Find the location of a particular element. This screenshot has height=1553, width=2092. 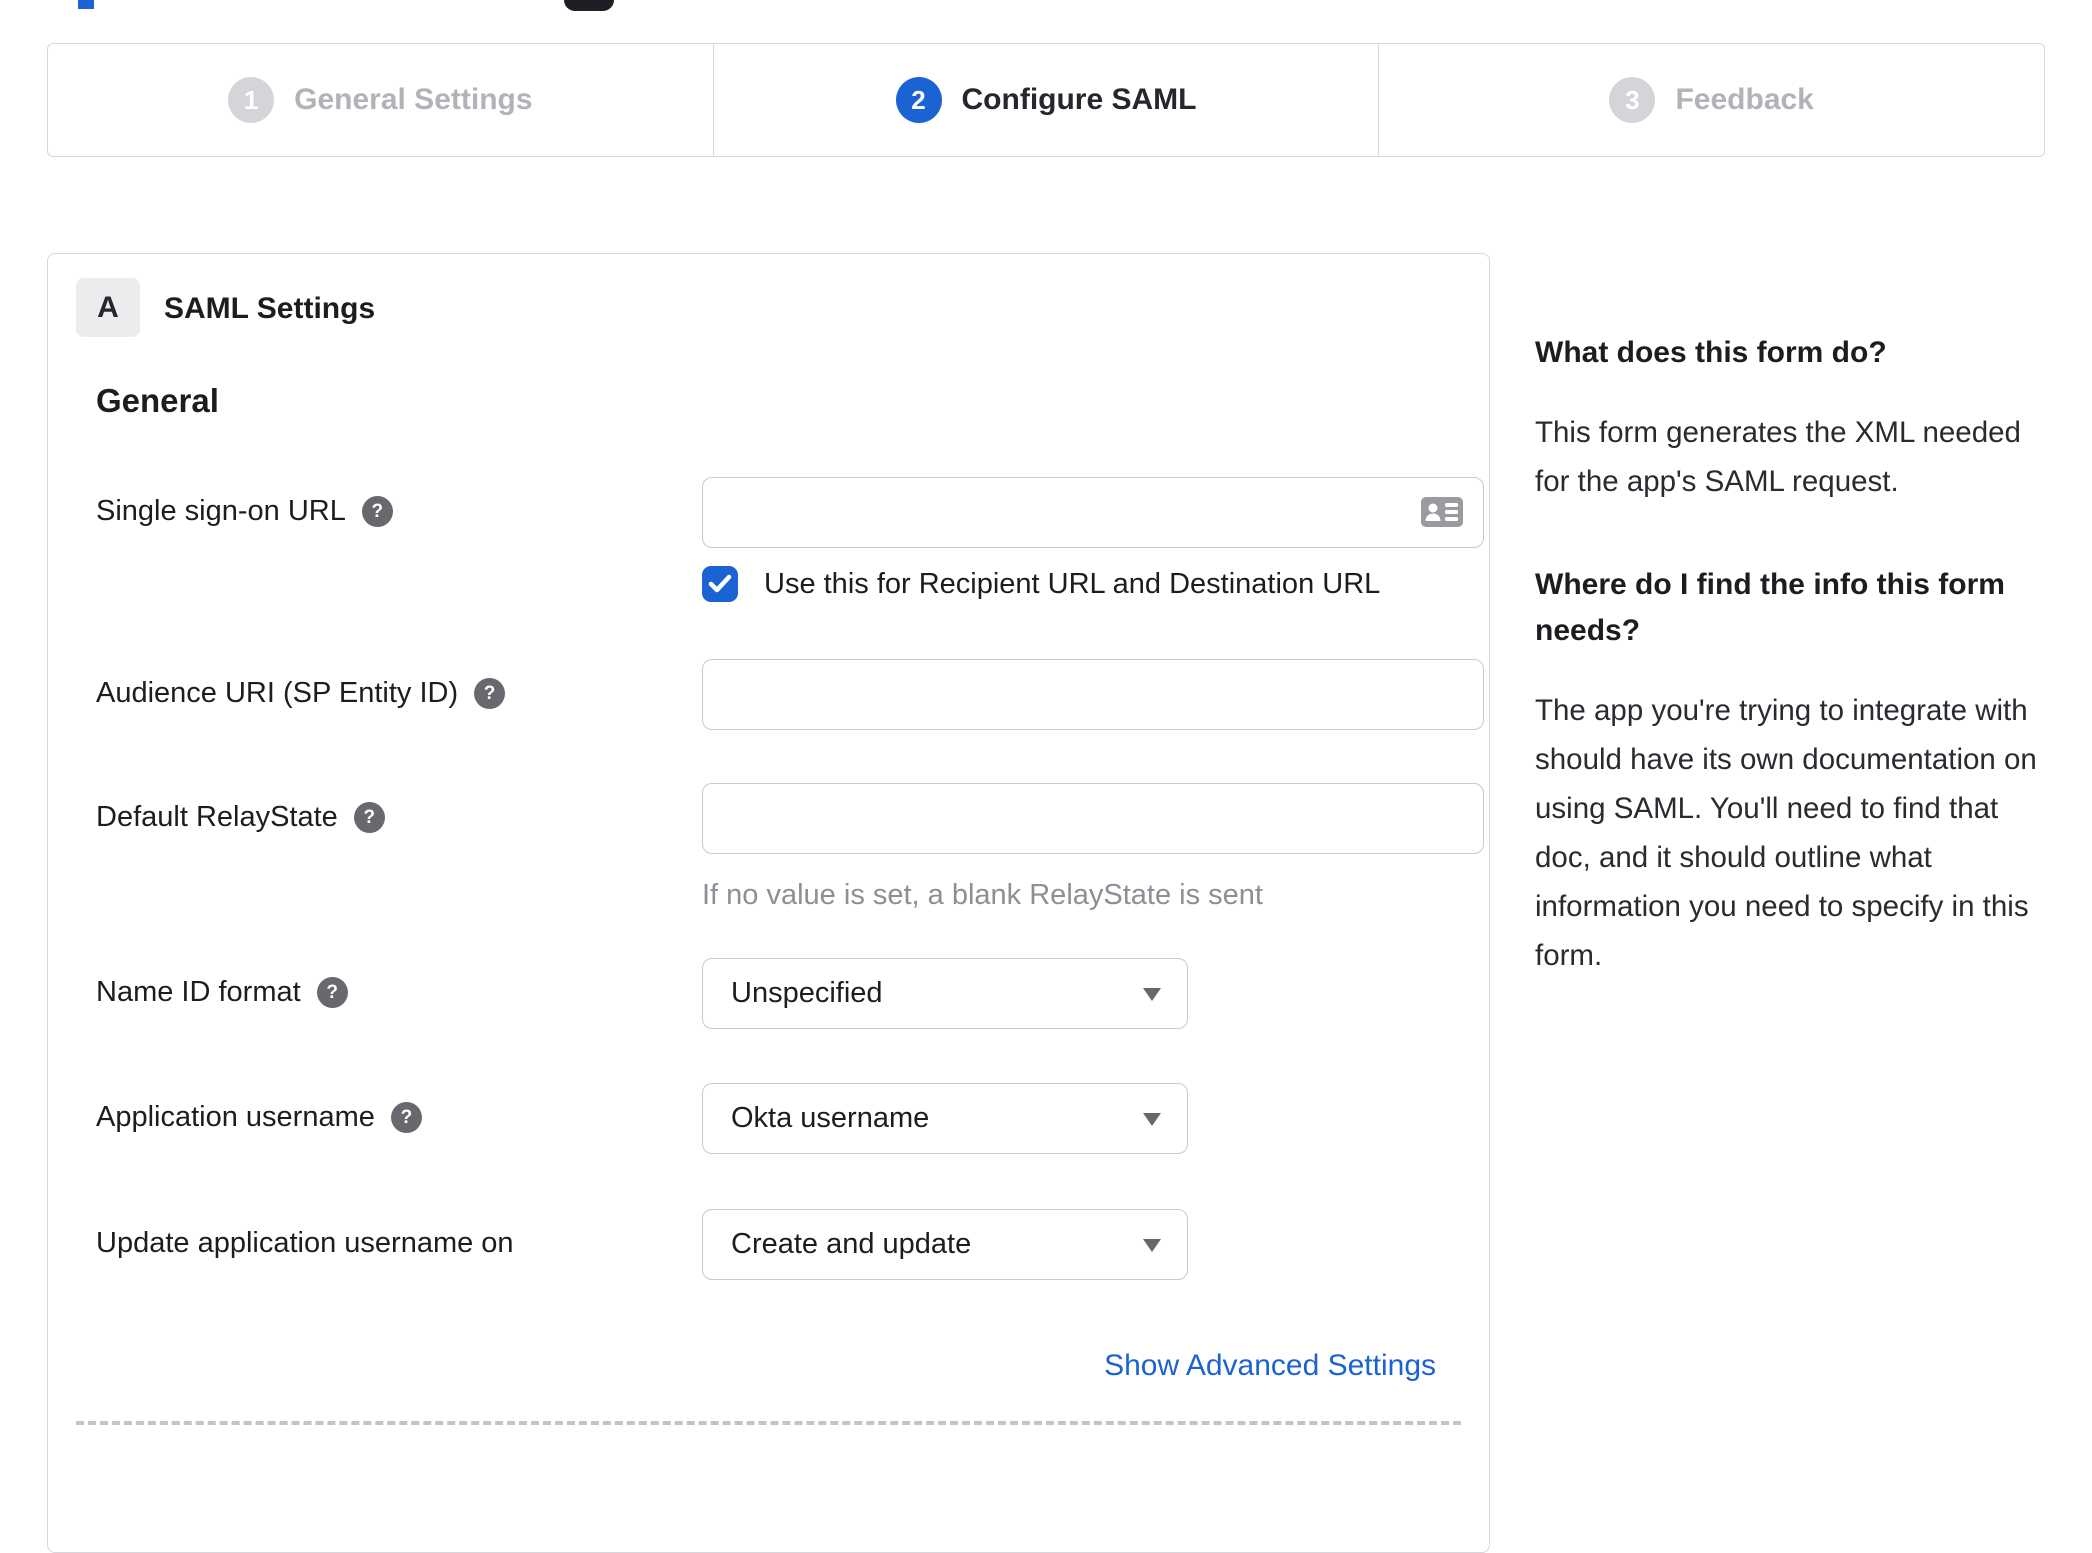

selected-value: Unspecified is located at coordinates (807, 993).